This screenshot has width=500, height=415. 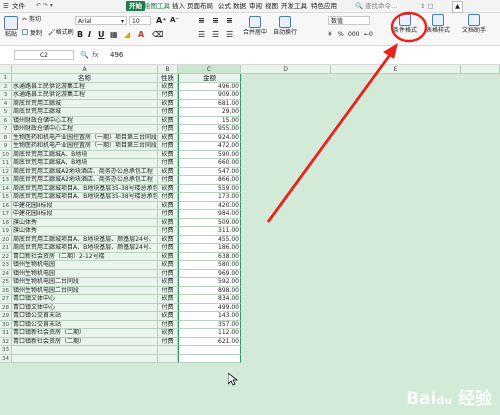 What do you see at coordinates (330, 137) in the screenshot?
I see `red-arrow-line` at bounding box center [330, 137].